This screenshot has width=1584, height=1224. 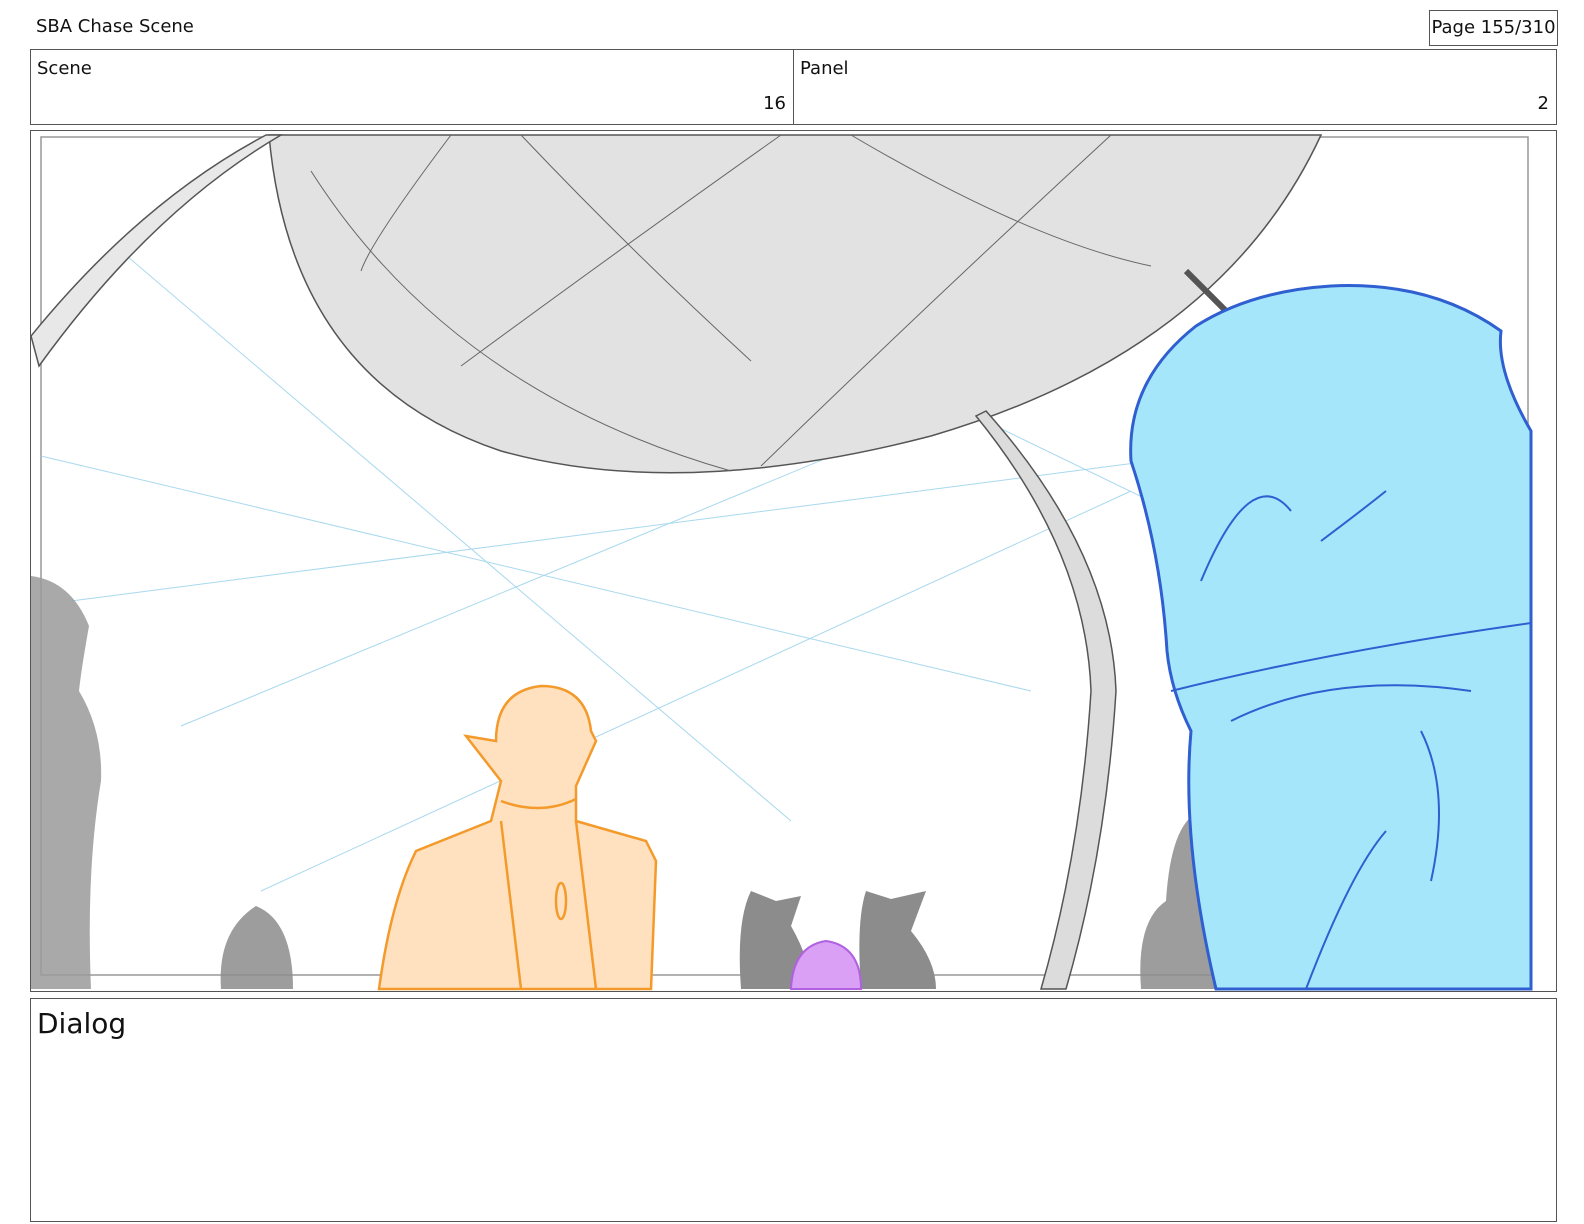 I want to click on panel-cell: Panel 2, so click(x=1174, y=87).